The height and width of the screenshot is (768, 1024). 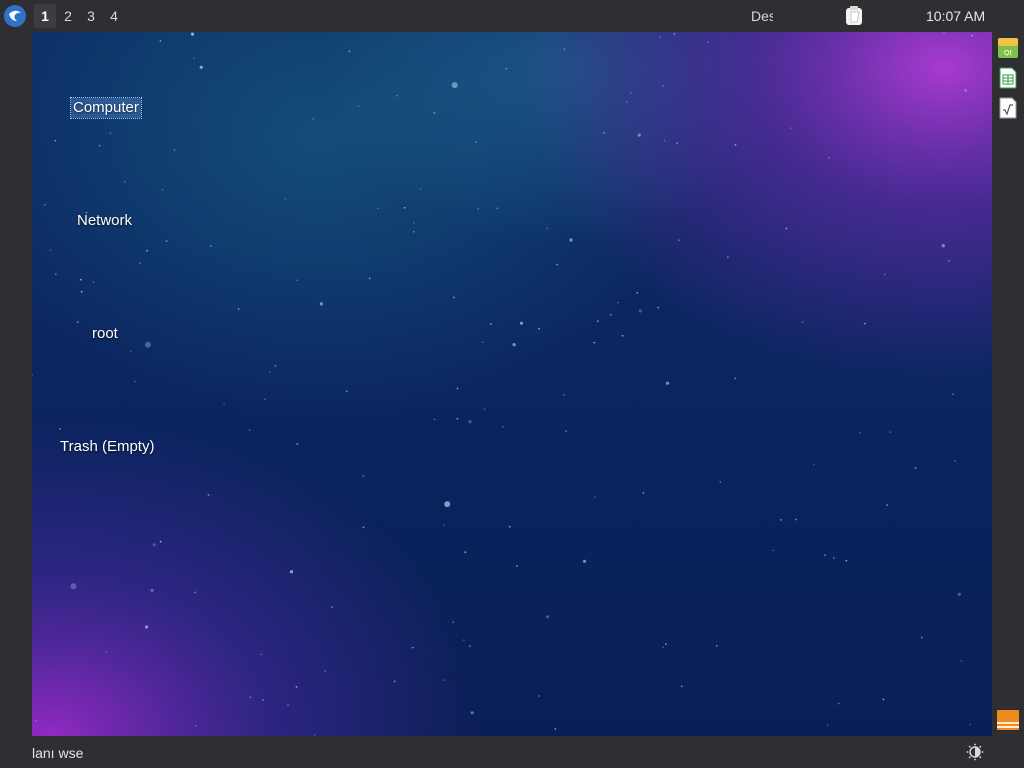 I want to click on dock-app-formula, so click(x=1008, y=108).